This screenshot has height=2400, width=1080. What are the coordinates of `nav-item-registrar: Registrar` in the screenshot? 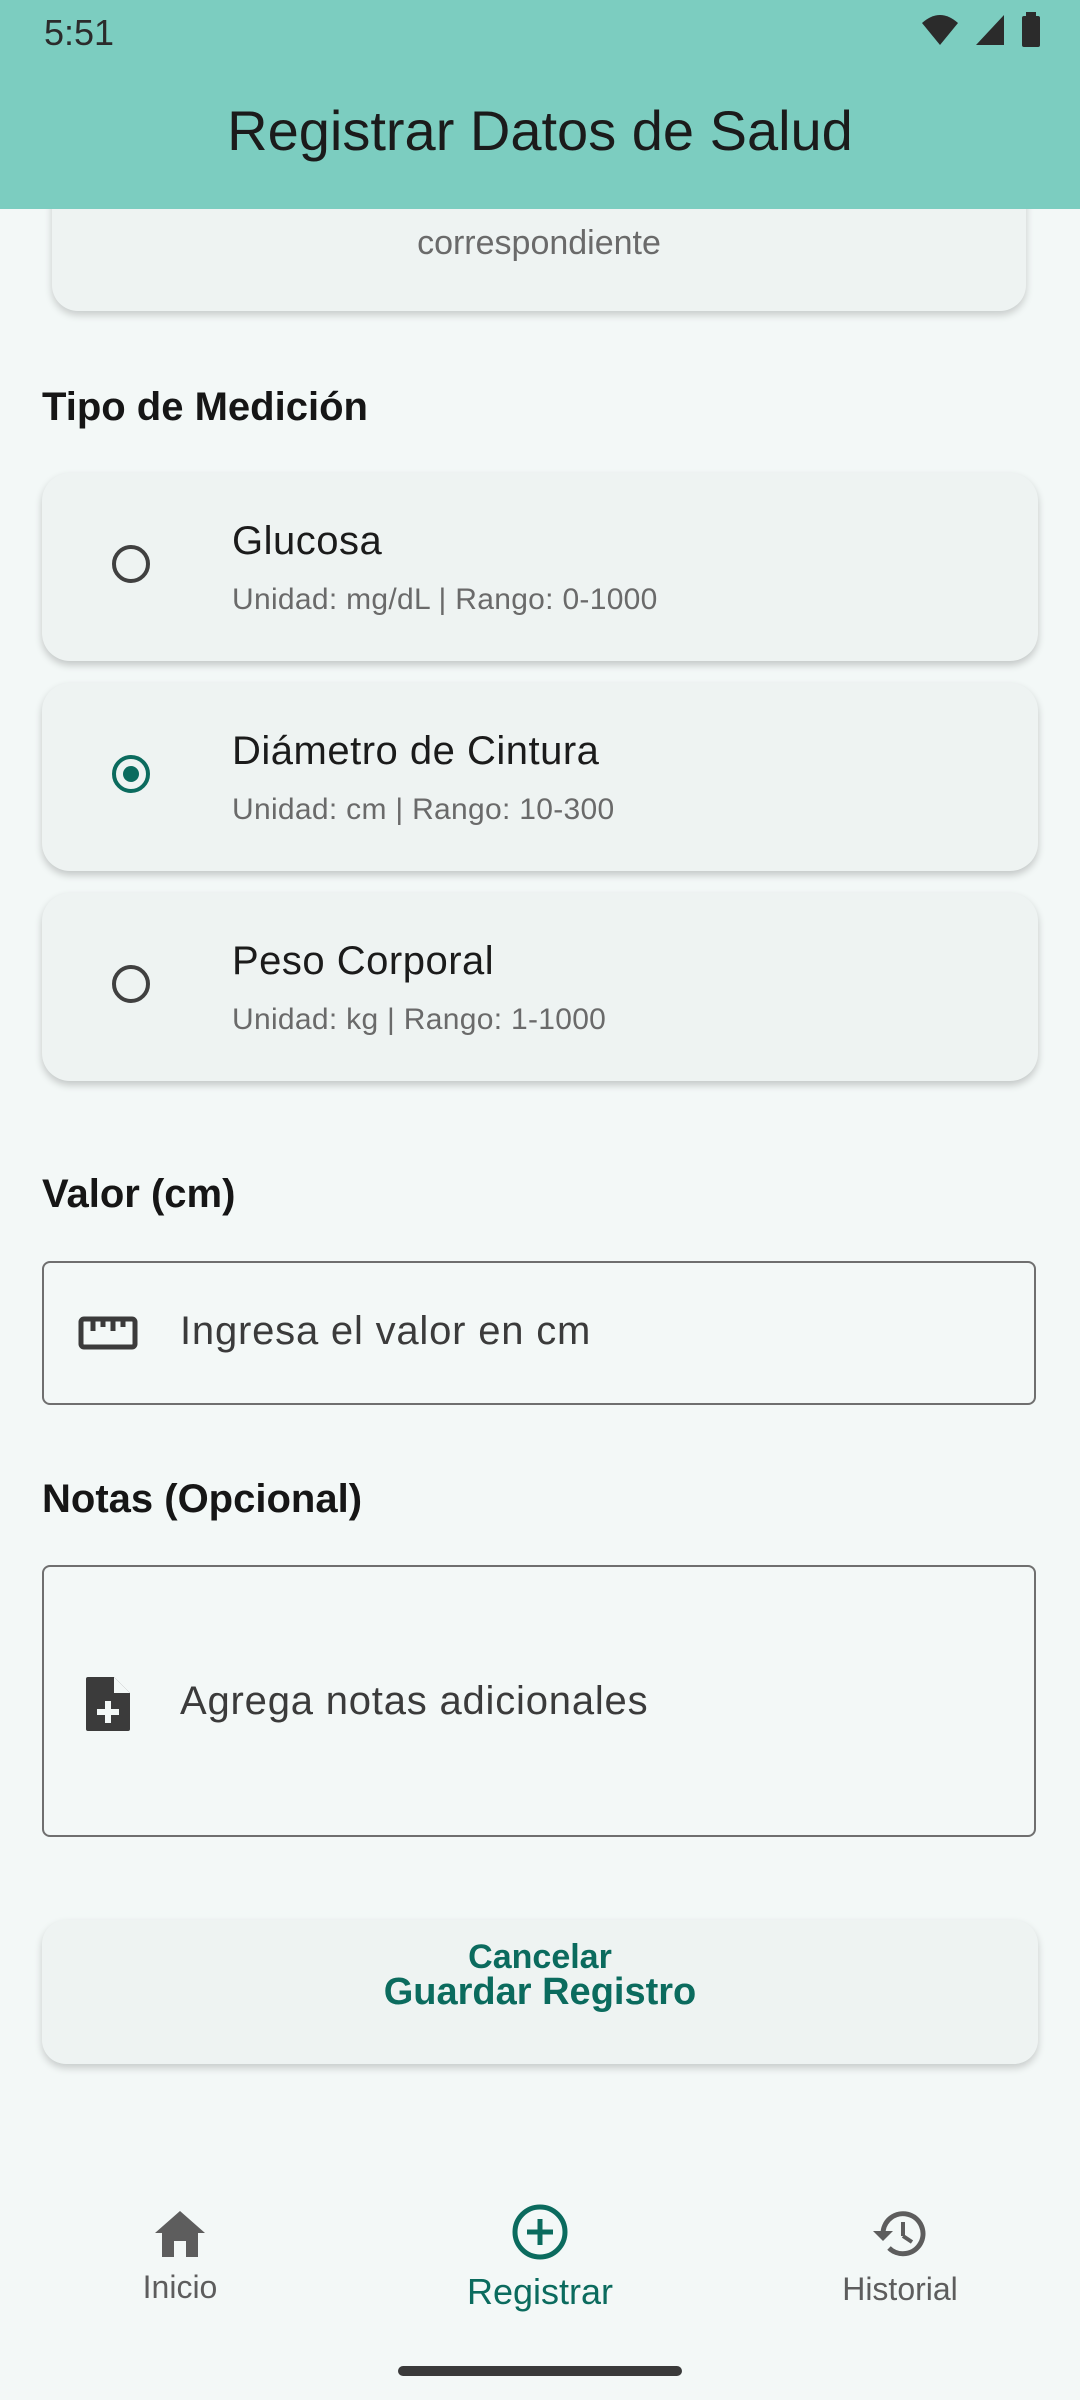 It's located at (540, 2258).